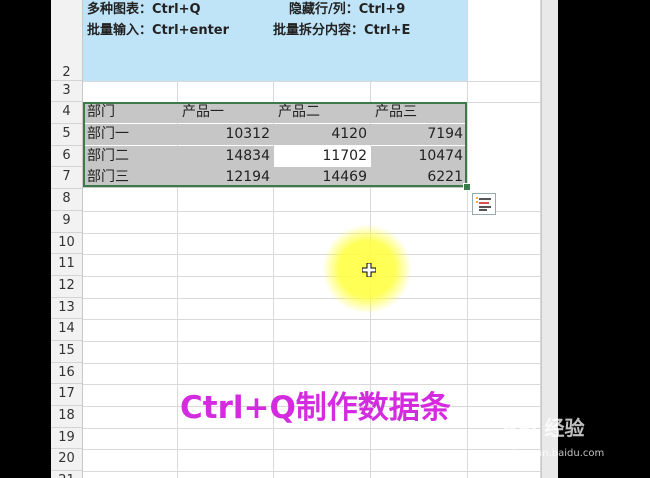 This screenshot has height=478, width=650. Describe the element at coordinates (66, 40) in the screenshot. I see `row-header: 2` at that location.